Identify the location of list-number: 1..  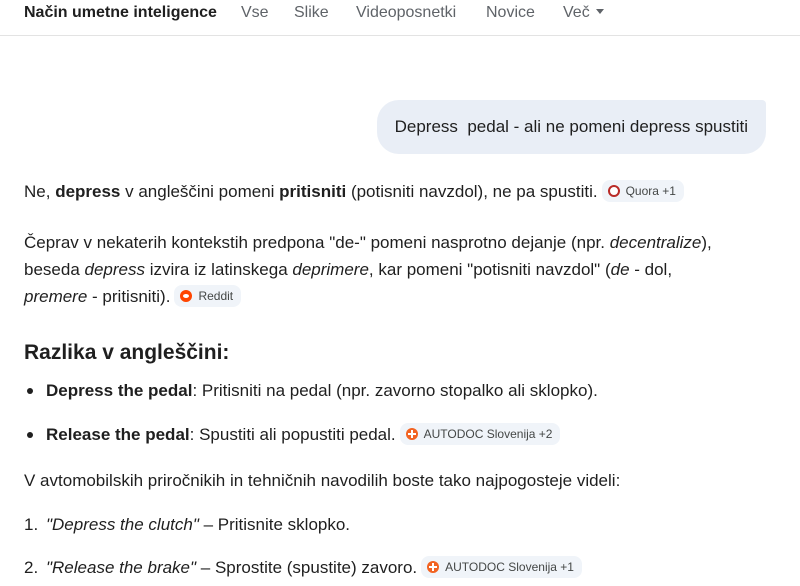
(31, 524).